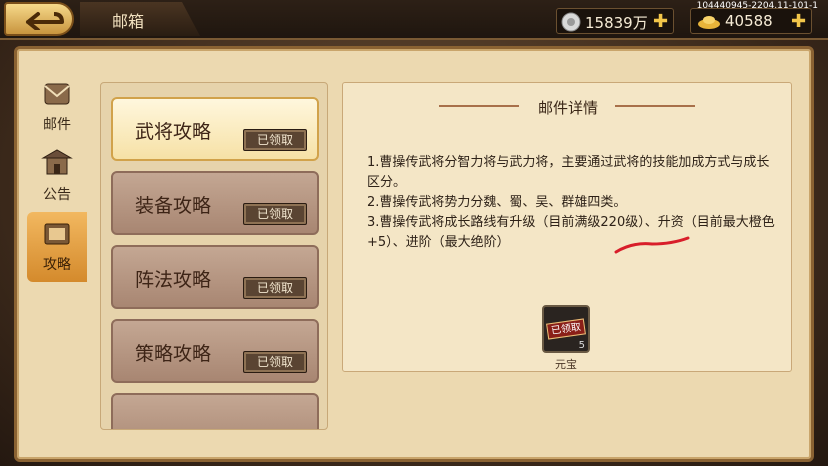  Describe the element at coordinates (215, 411) in the screenshot. I see `mail-item-partial` at that location.